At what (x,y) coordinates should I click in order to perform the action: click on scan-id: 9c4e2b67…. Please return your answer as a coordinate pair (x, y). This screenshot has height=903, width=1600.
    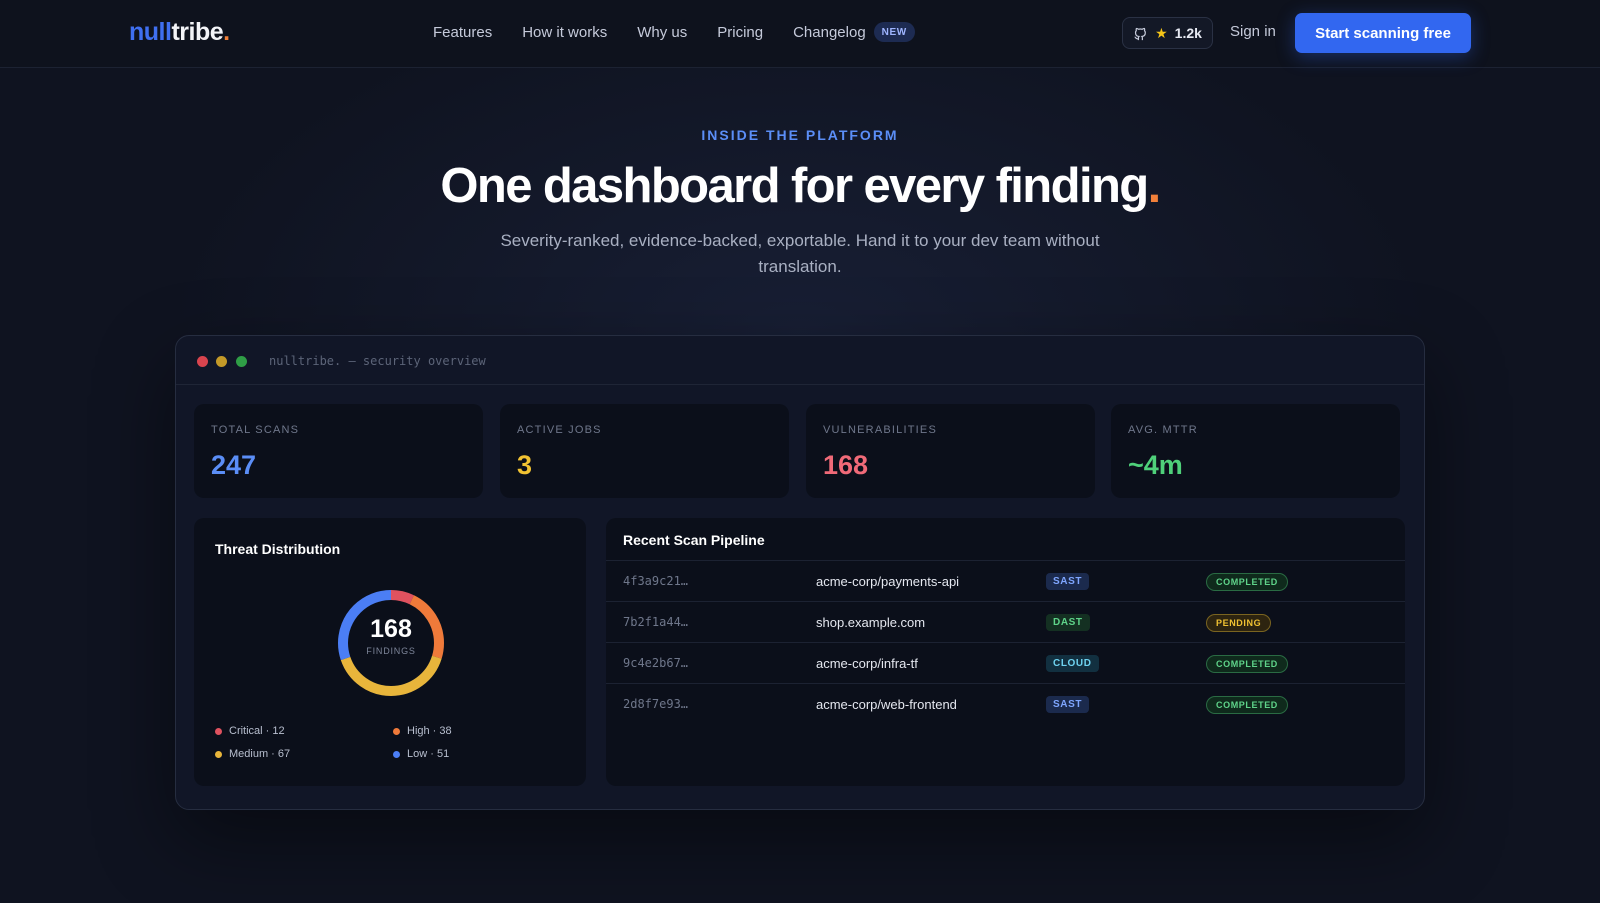
    Looking at the image, I should click on (656, 663).